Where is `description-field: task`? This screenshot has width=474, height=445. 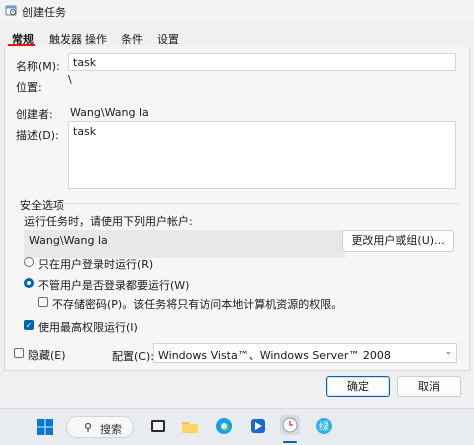
description-field: task is located at coordinates (262, 155).